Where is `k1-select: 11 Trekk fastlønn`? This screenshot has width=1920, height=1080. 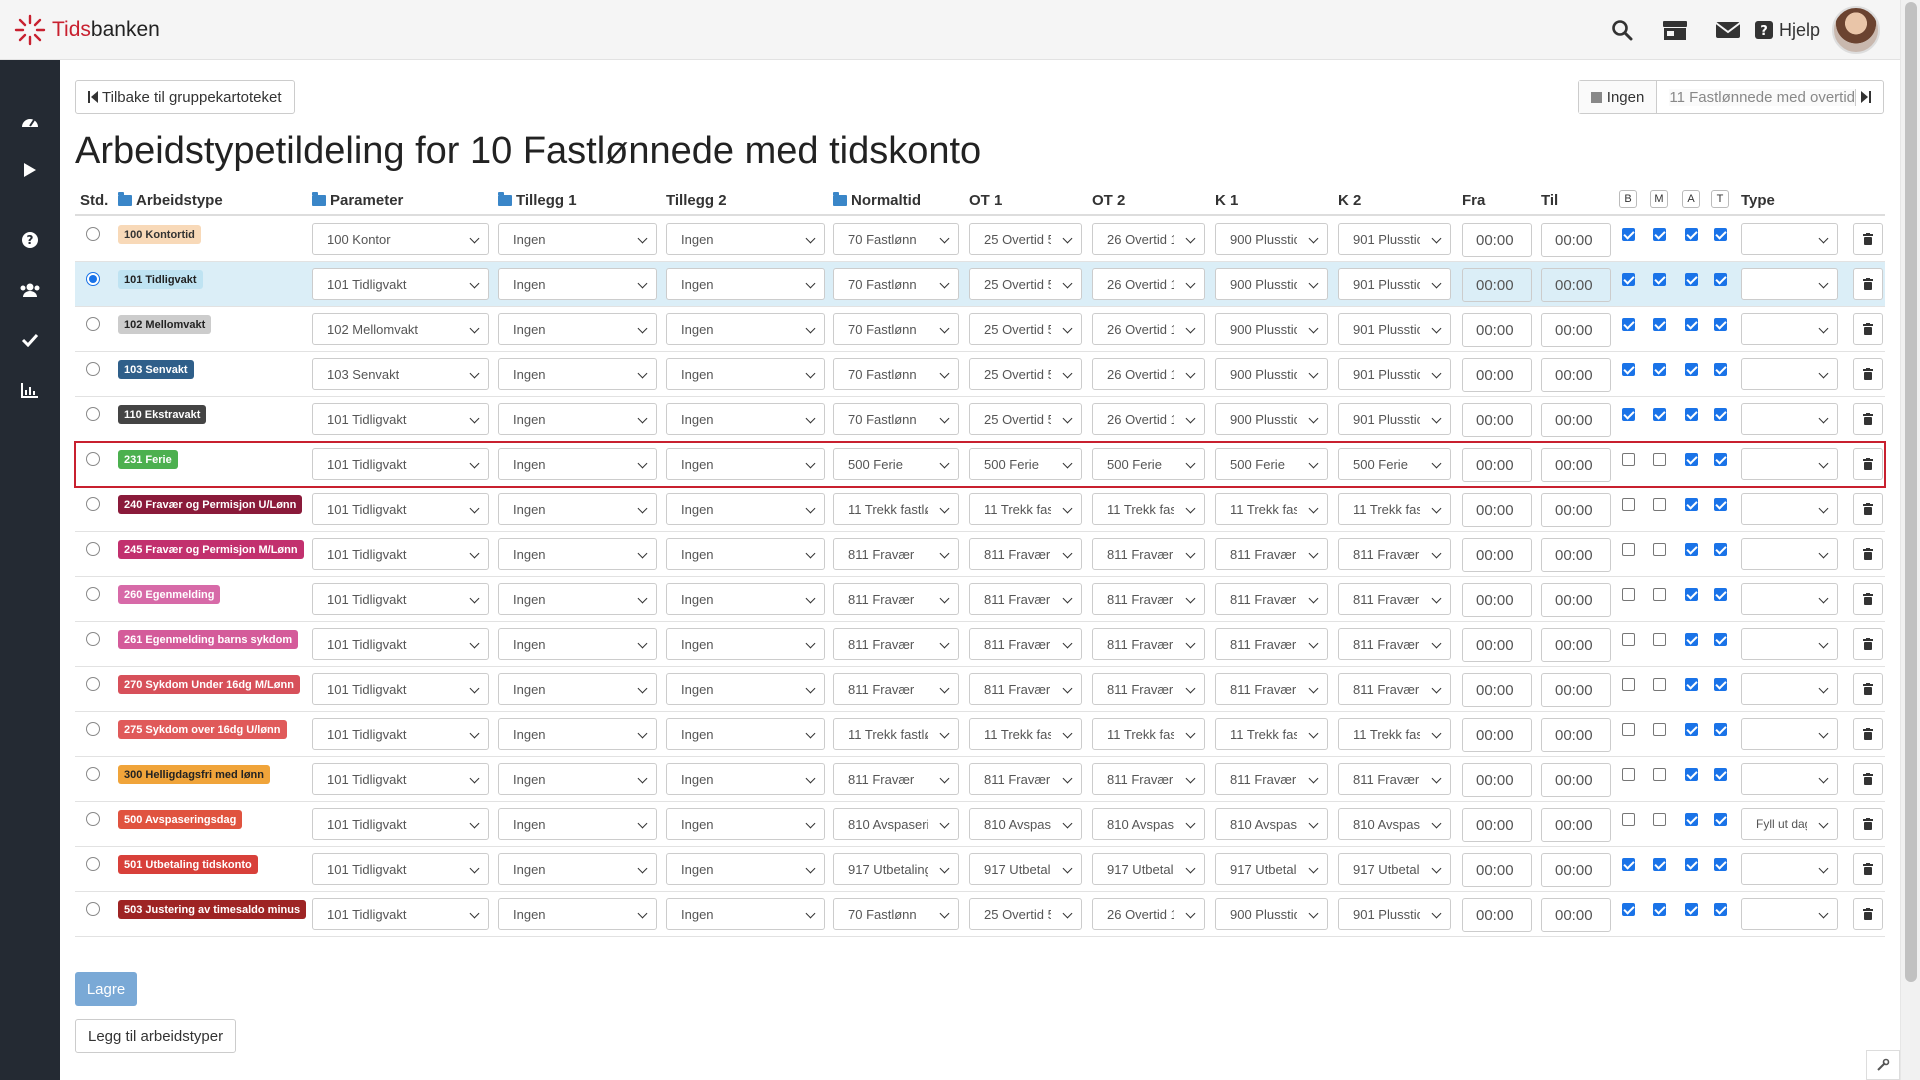
k1-select: 11 Trekk fastlønn is located at coordinates (1271, 734).